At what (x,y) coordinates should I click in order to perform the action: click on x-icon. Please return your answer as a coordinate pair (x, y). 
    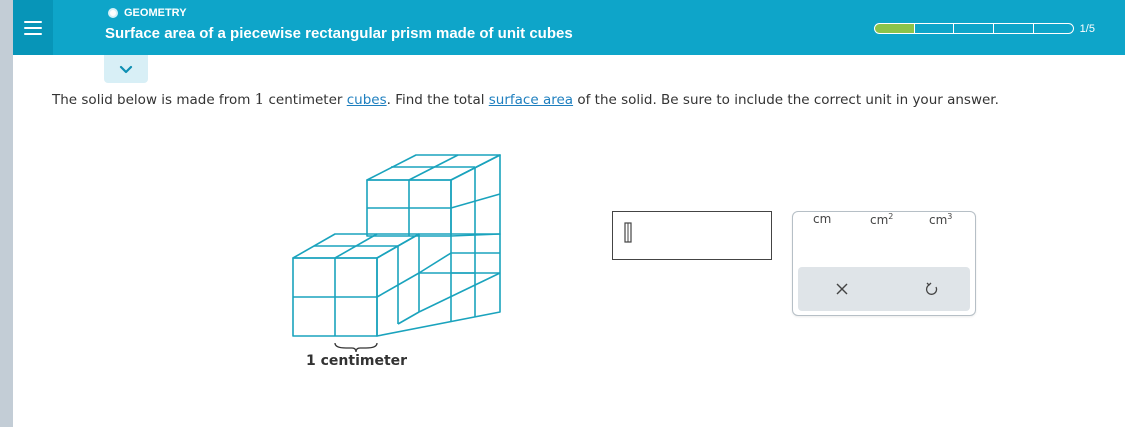
    Looking at the image, I should click on (842, 289).